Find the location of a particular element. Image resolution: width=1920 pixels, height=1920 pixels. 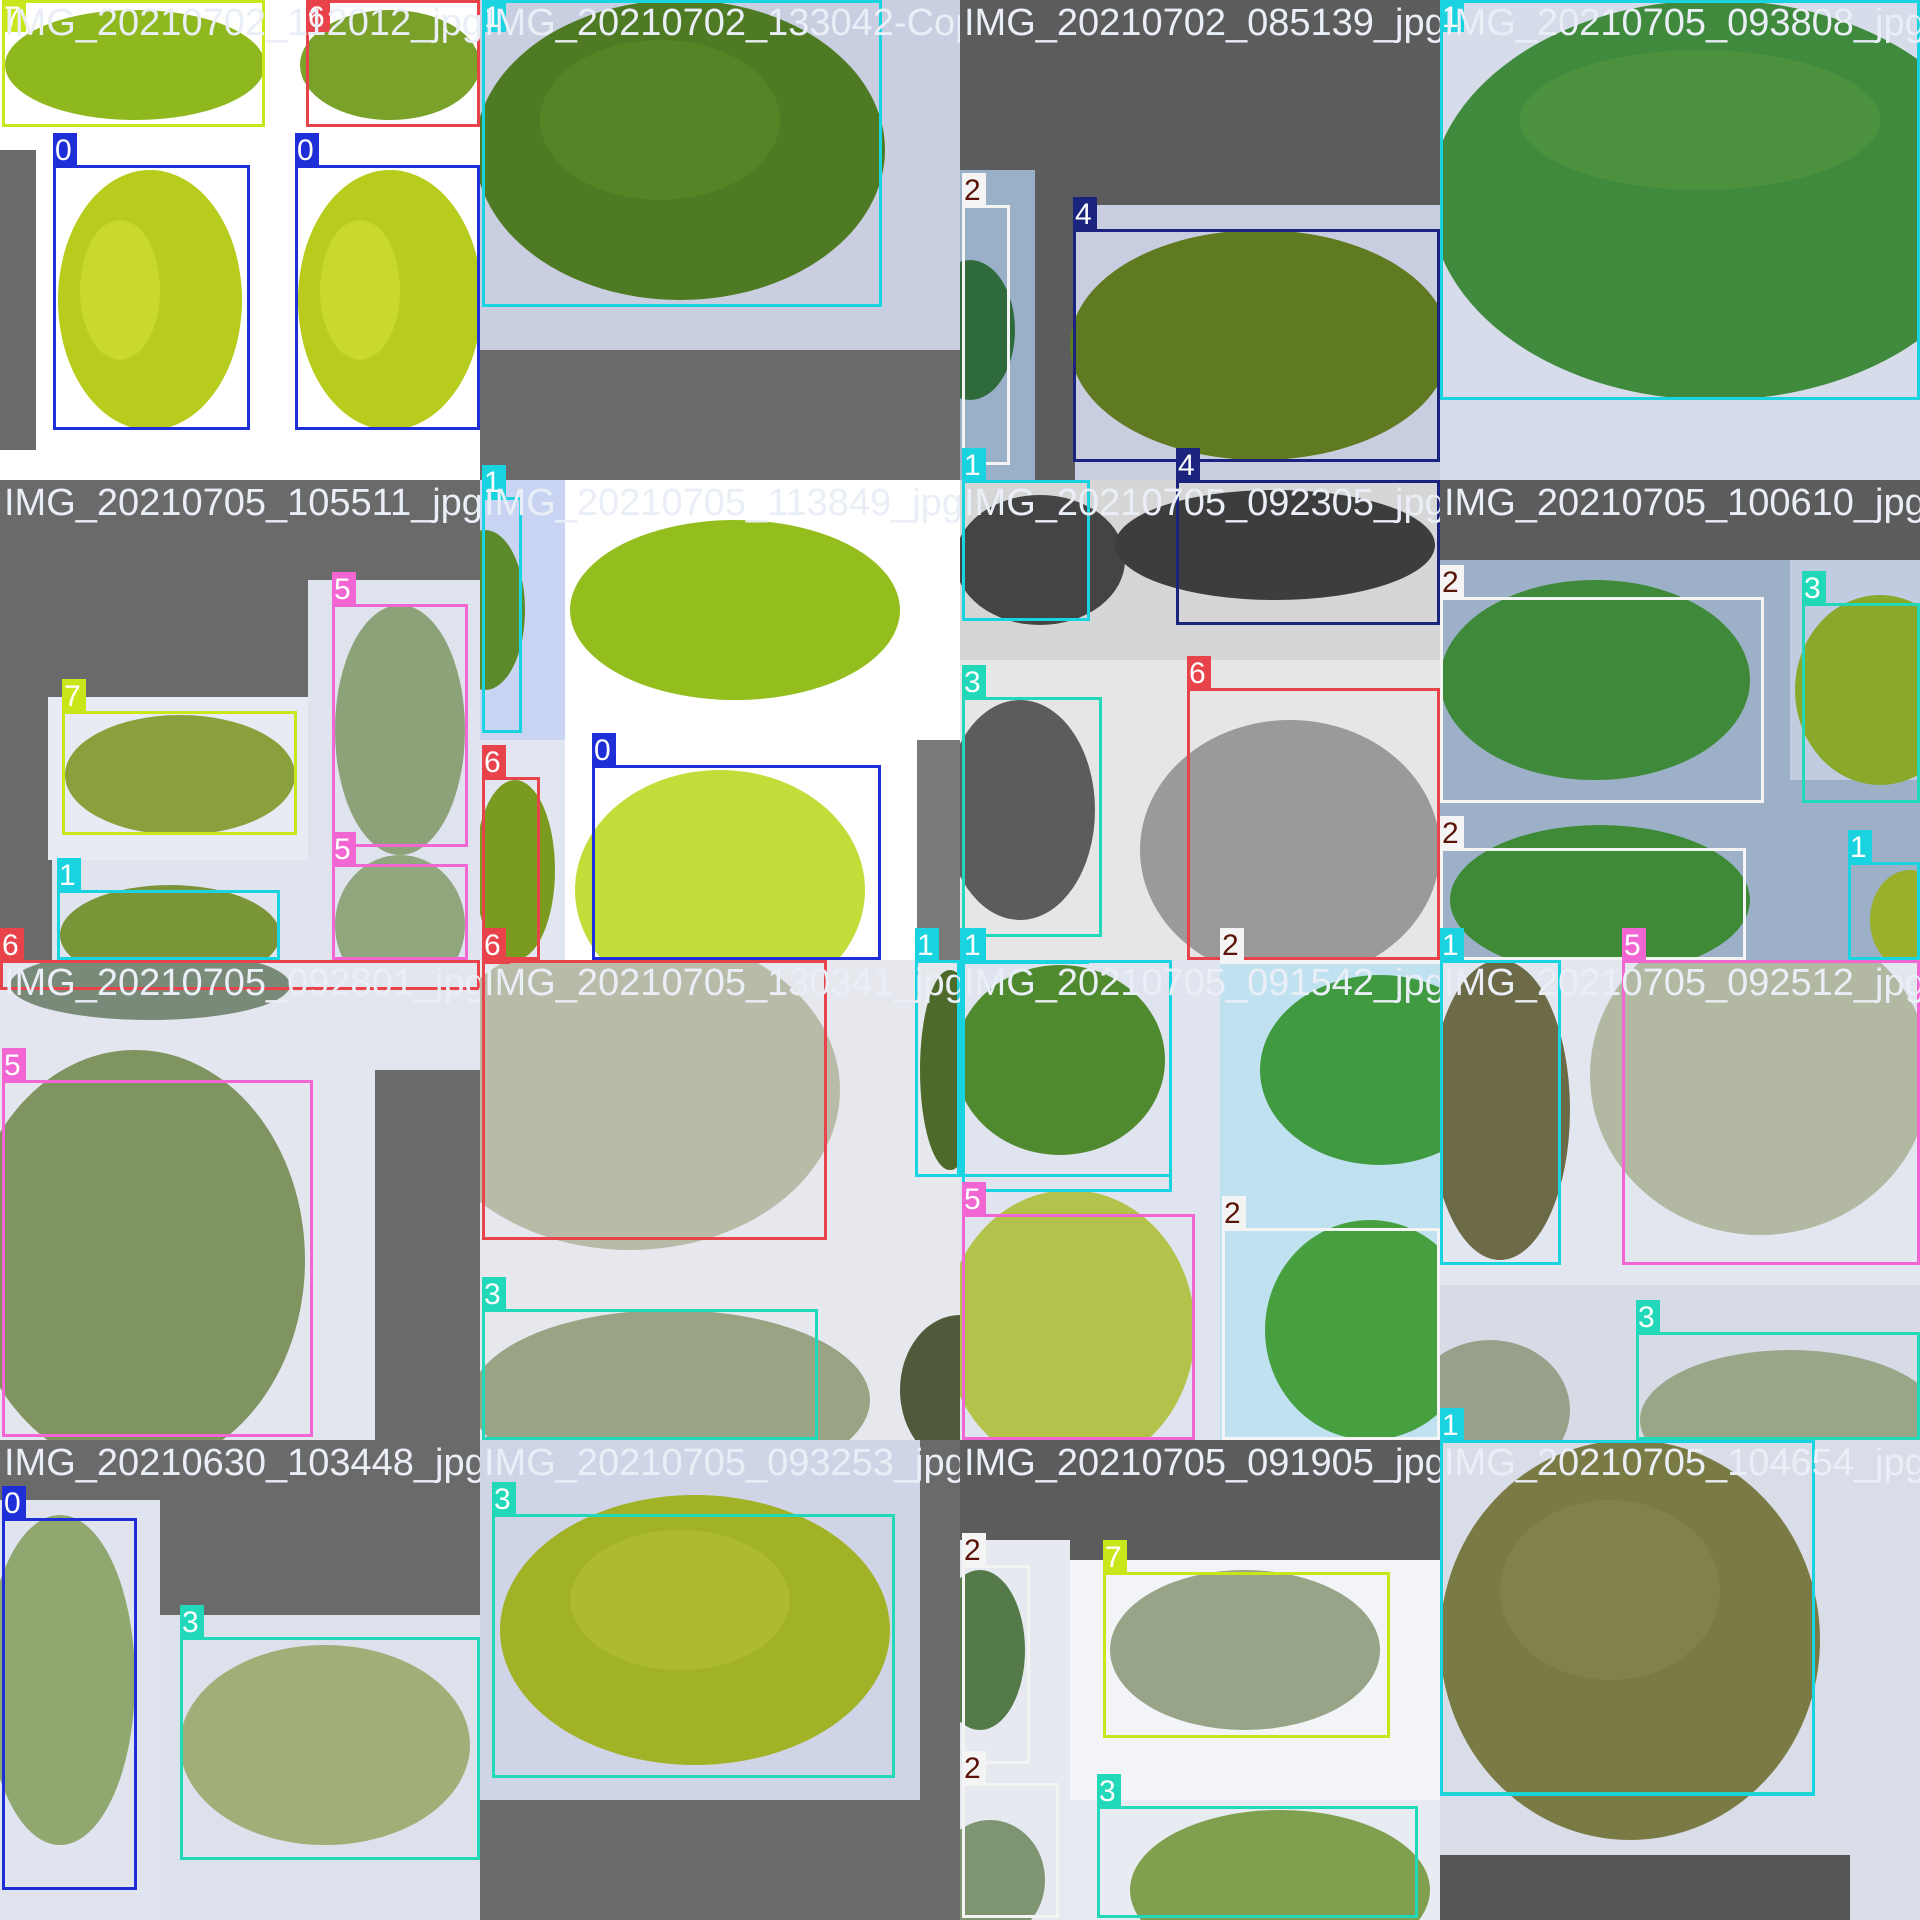

tile-title: IMG_20210705_113849_jpg is located at coordinates (722, 503).